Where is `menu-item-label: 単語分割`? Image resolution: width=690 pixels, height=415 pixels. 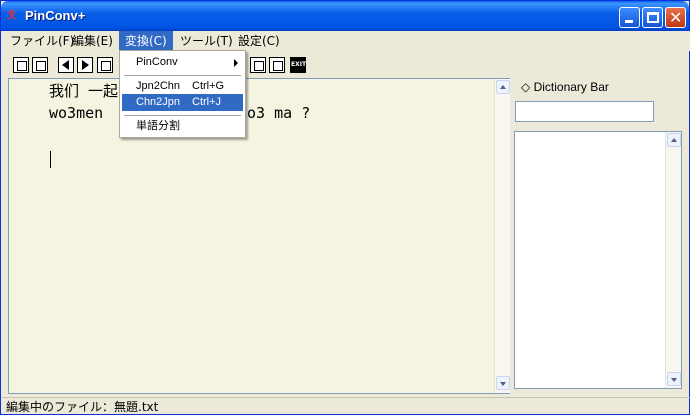
menu-item-label: 単語分割 is located at coordinates (158, 126).